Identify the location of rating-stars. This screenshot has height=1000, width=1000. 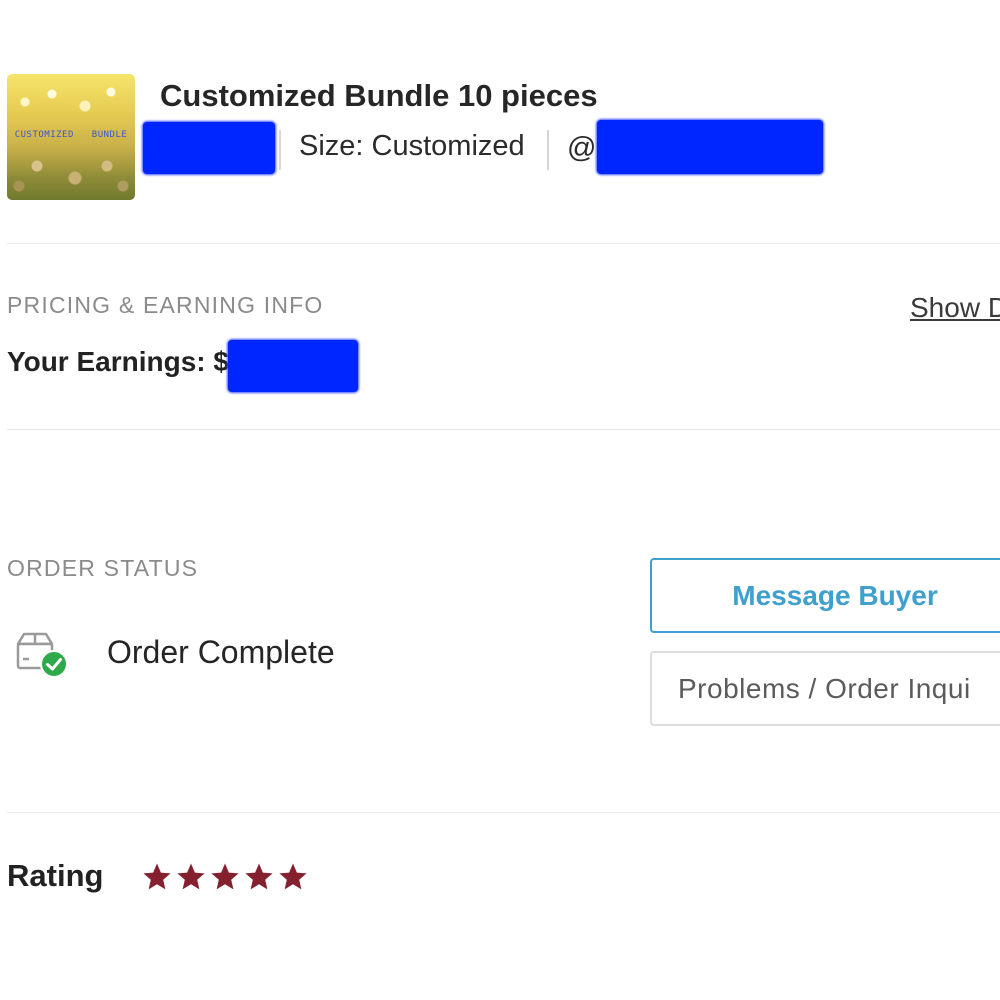
(225, 878).